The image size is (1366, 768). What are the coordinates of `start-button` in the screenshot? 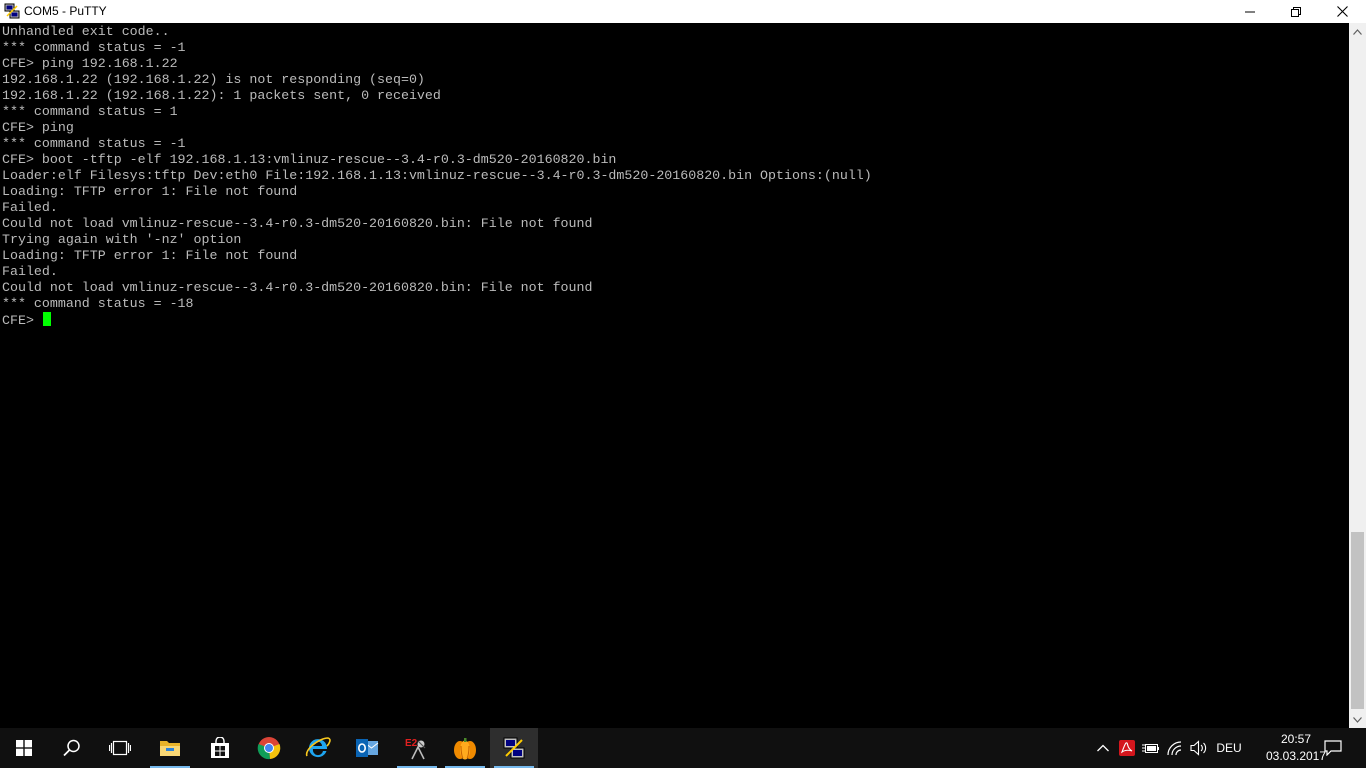 It's located at (24, 748).